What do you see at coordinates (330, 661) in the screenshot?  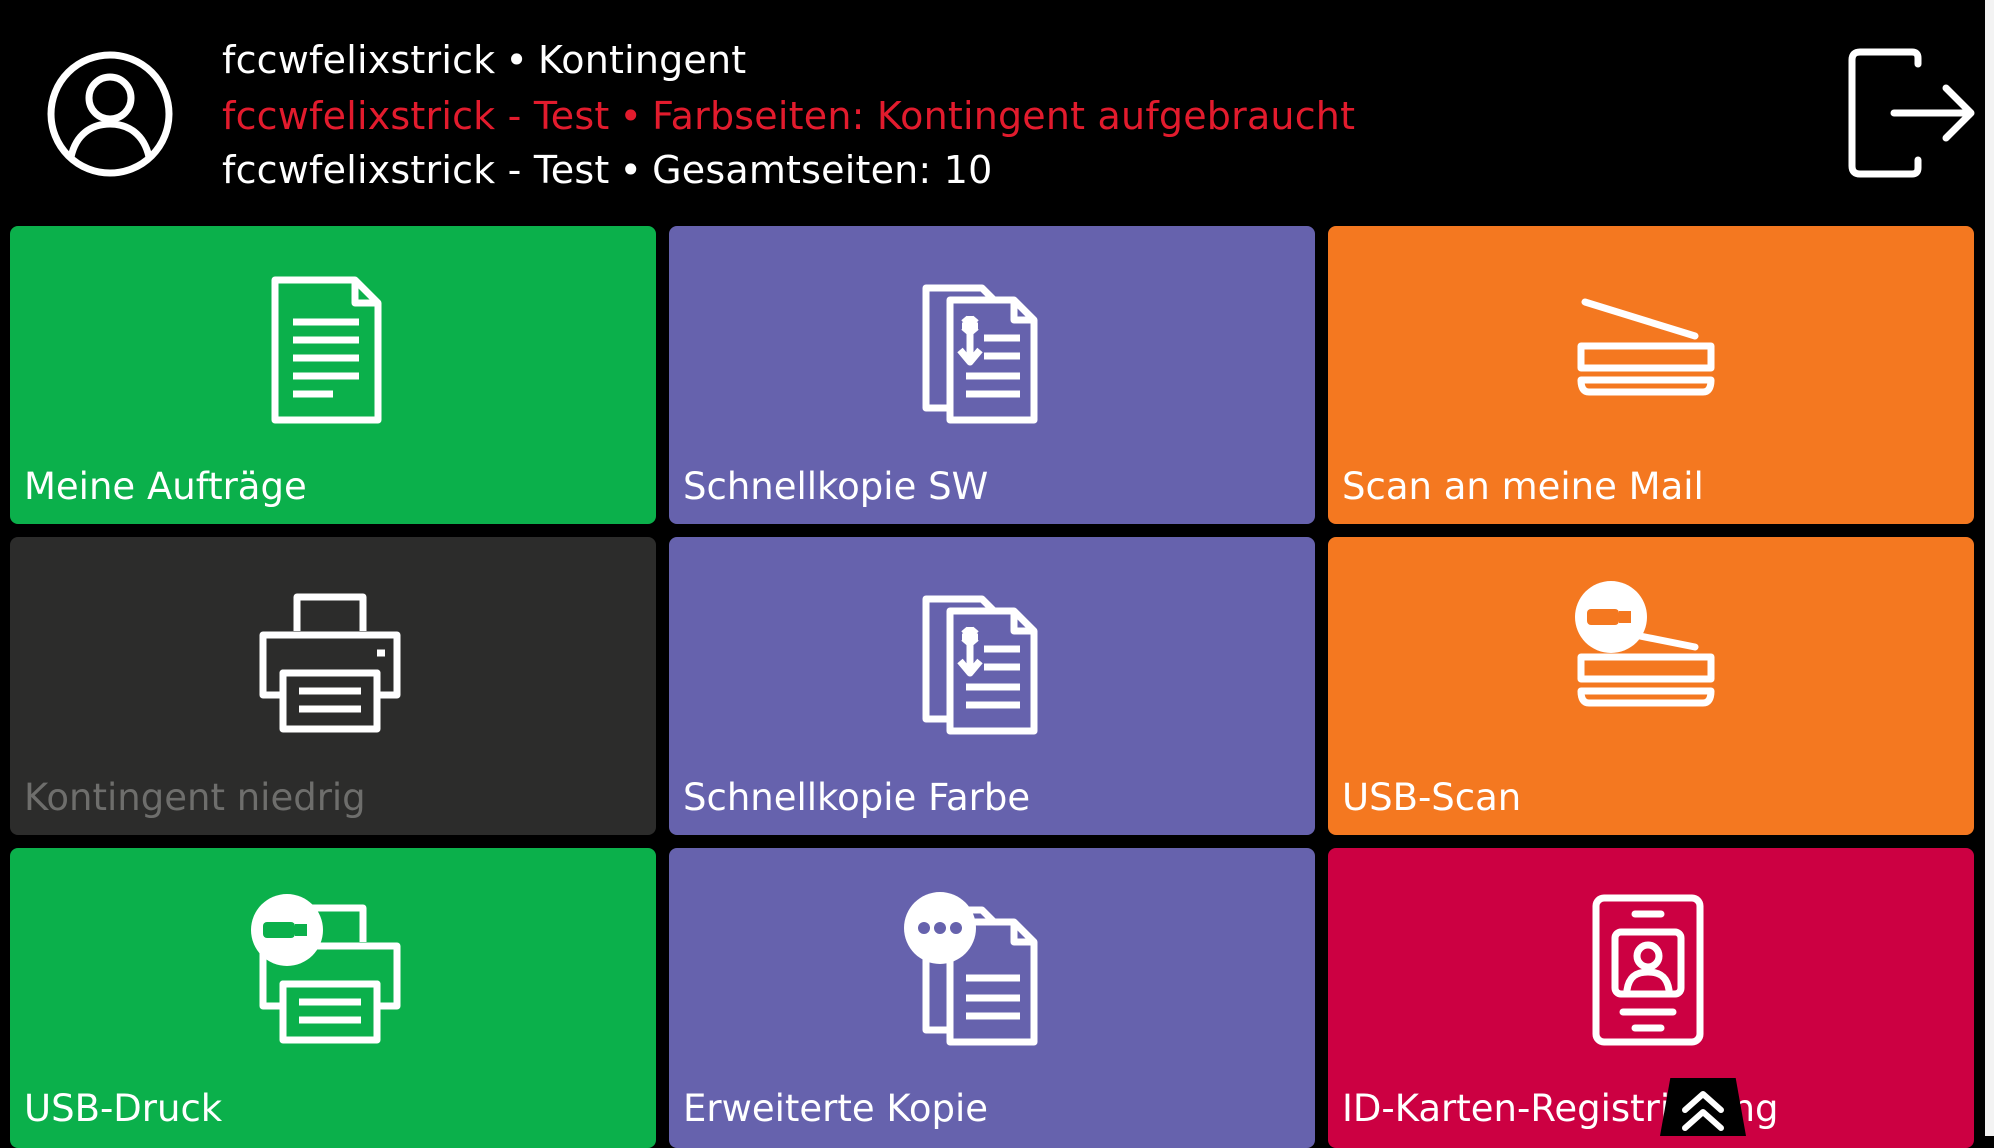 I see `printer-icon` at bounding box center [330, 661].